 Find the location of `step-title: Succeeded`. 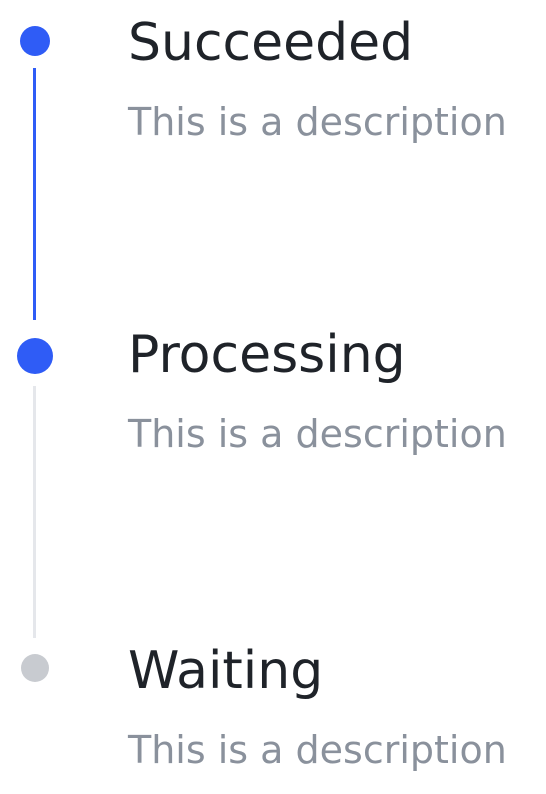

step-title: Succeeded is located at coordinates (271, 43).